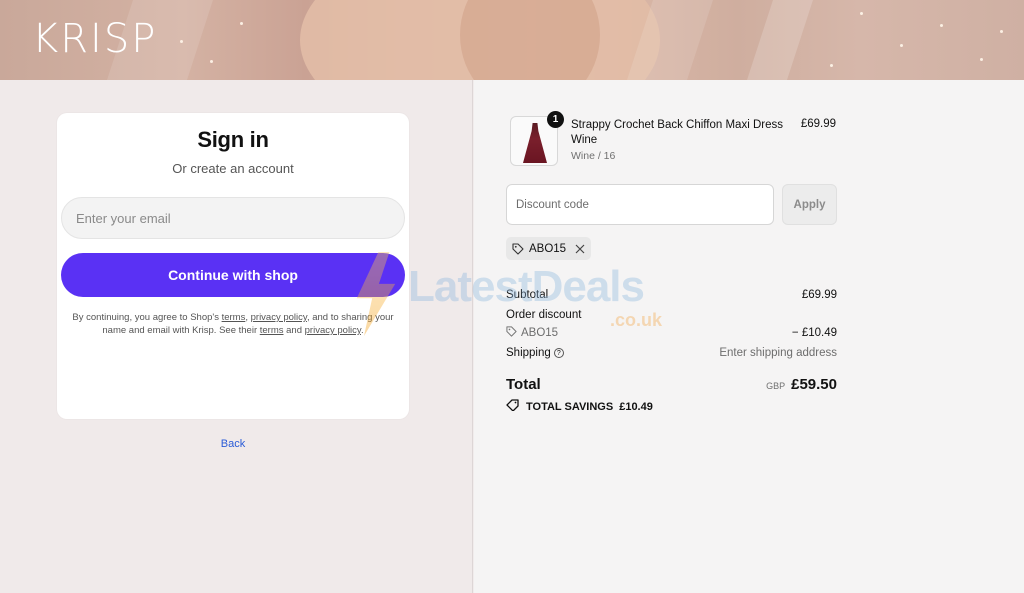 This screenshot has height=593, width=1024. Describe the element at coordinates (640, 204) in the screenshot. I see `discount-code-field` at that location.